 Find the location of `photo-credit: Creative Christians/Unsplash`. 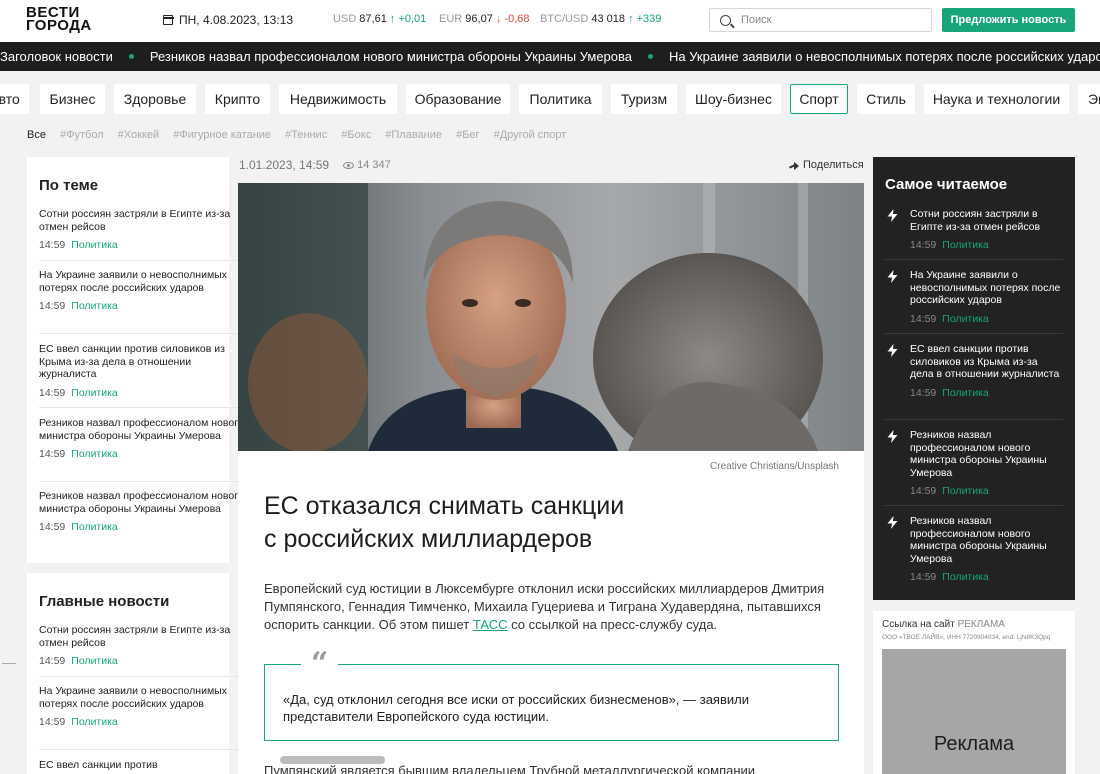

photo-credit: Creative Christians/Unsplash is located at coordinates (774, 466).